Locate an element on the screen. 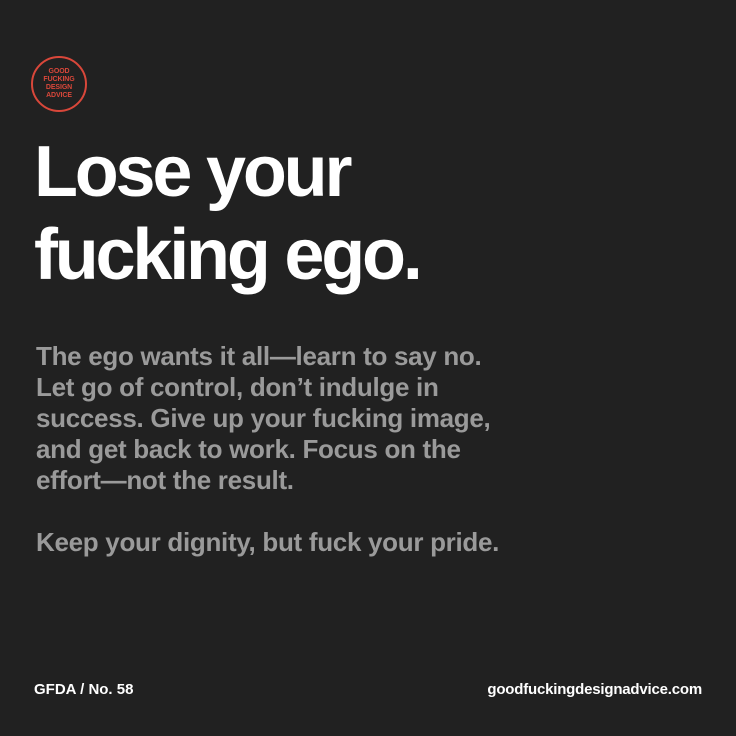 The height and width of the screenshot is (736, 736). headline-line-1: Lose your is located at coordinates (193, 172).